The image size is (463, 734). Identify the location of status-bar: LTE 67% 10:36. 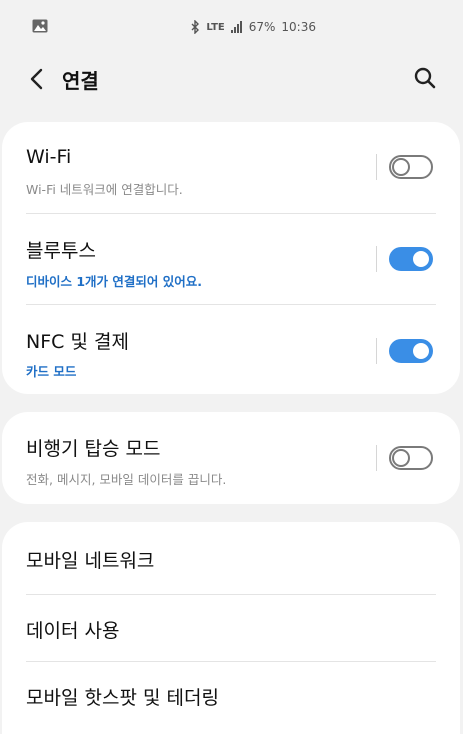
(231, 26).